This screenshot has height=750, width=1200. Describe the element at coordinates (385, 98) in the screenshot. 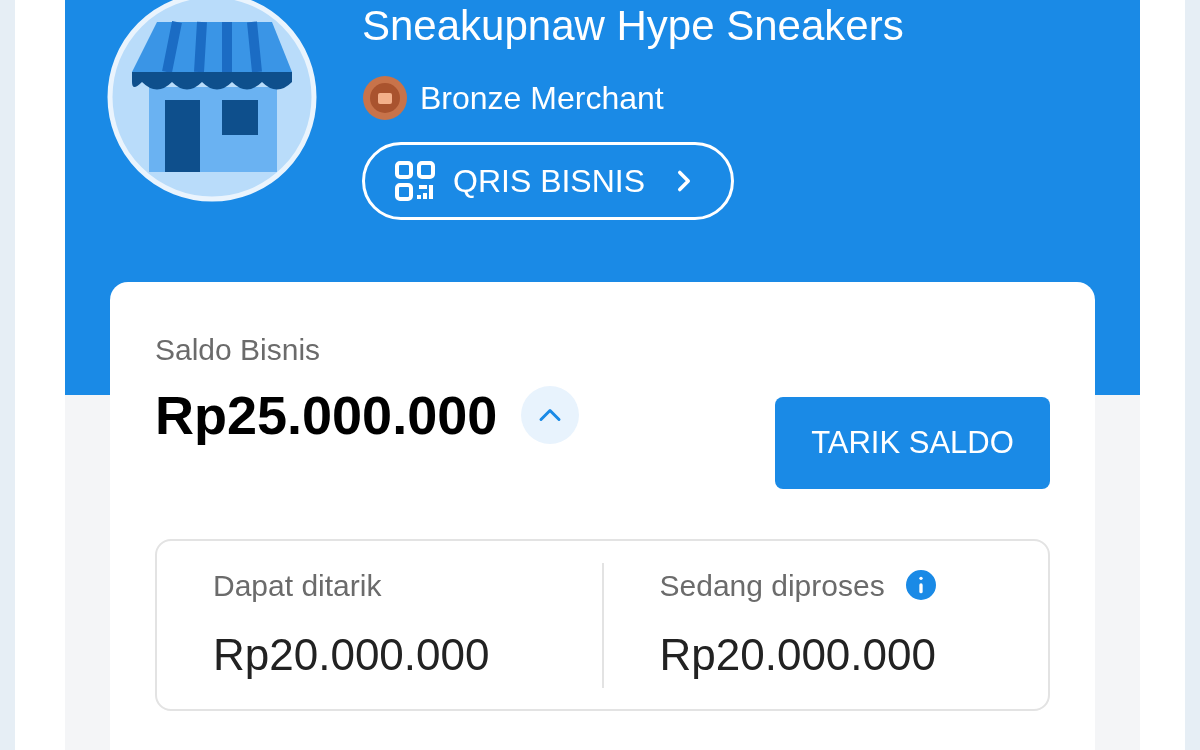

I see `bronze-badge-icon` at that location.